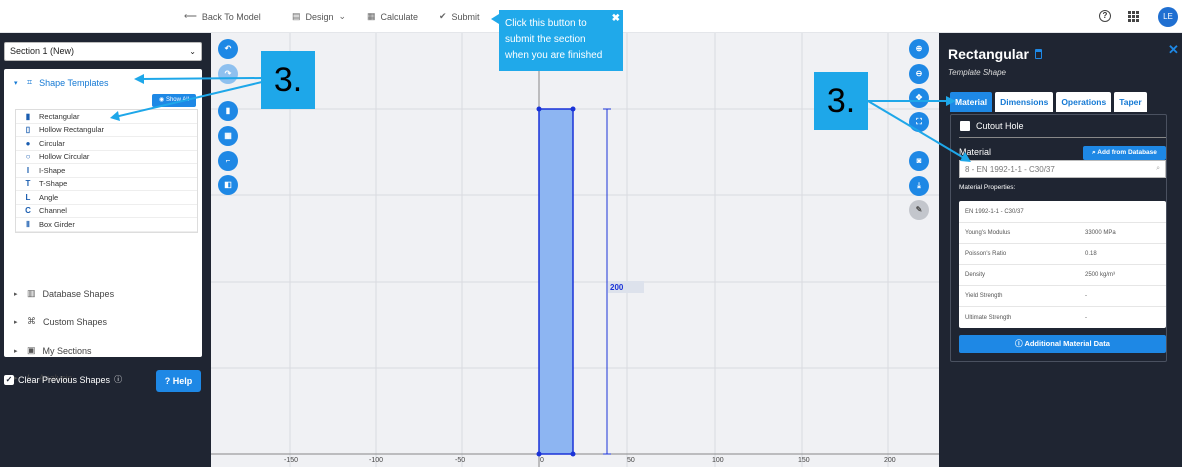  I want to click on template-t-shape: T T-Shape, so click(106, 184).